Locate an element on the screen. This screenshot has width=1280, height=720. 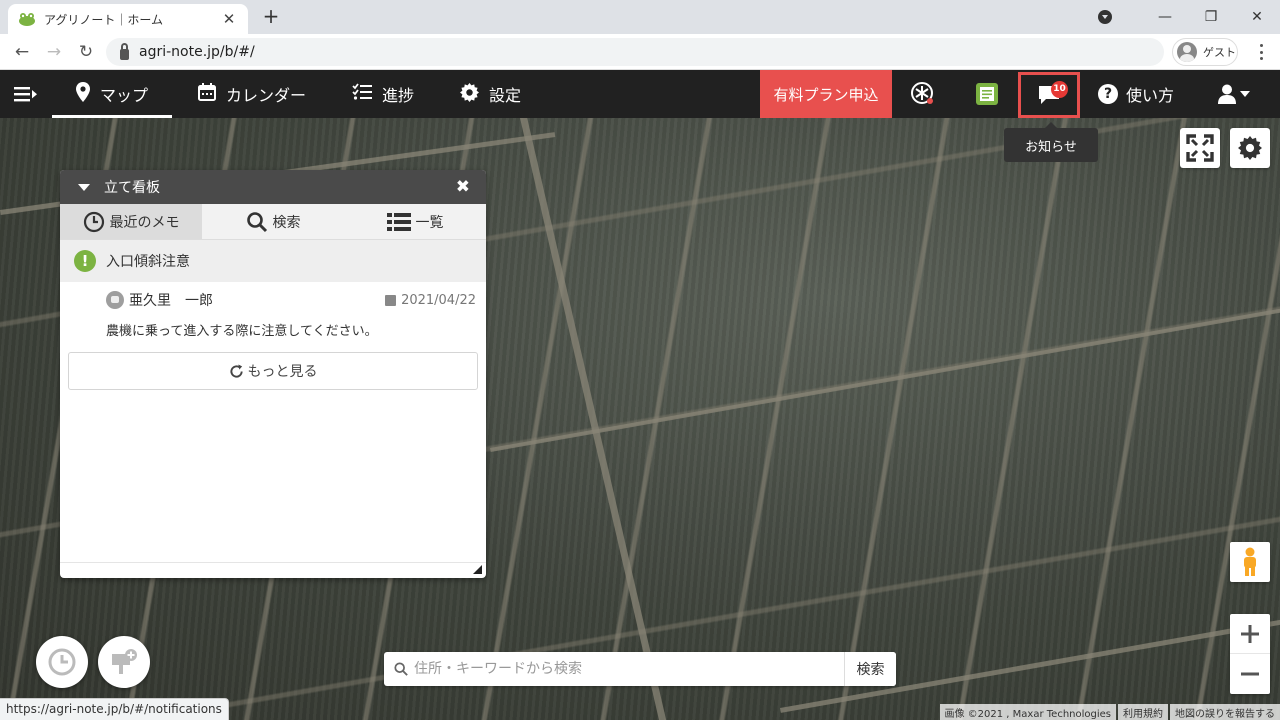
history-button is located at coordinates (62, 662).